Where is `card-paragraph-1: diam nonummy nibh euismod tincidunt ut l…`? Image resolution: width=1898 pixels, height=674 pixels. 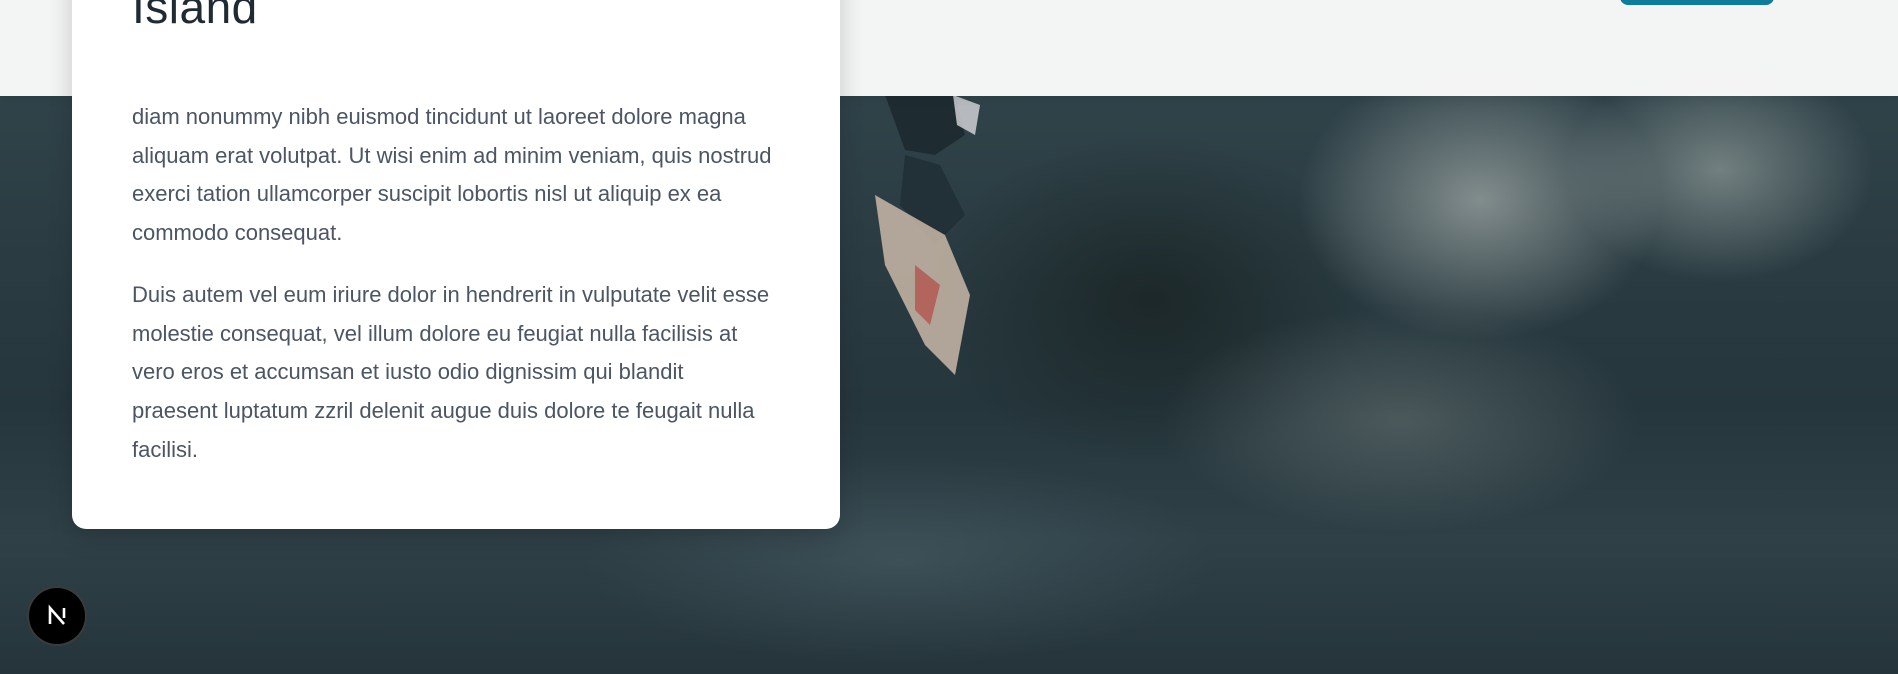 card-paragraph-1: diam nonummy nibh euismod tincidunt ut l… is located at coordinates (452, 175).